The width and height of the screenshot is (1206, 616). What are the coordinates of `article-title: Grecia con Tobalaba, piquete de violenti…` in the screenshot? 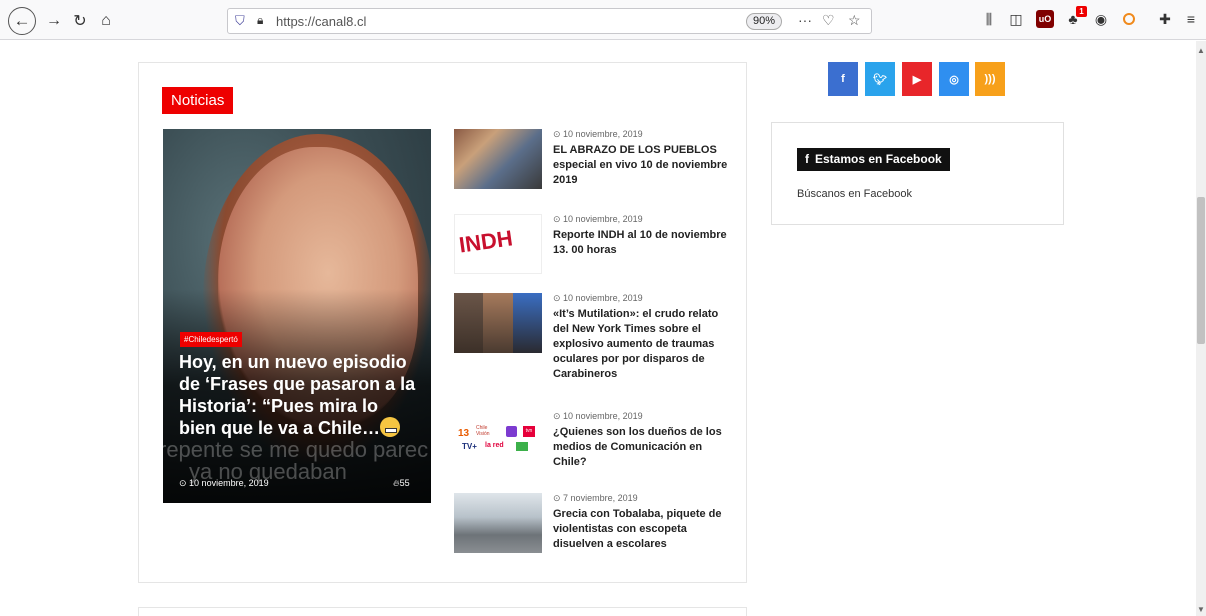 It's located at (640, 529).